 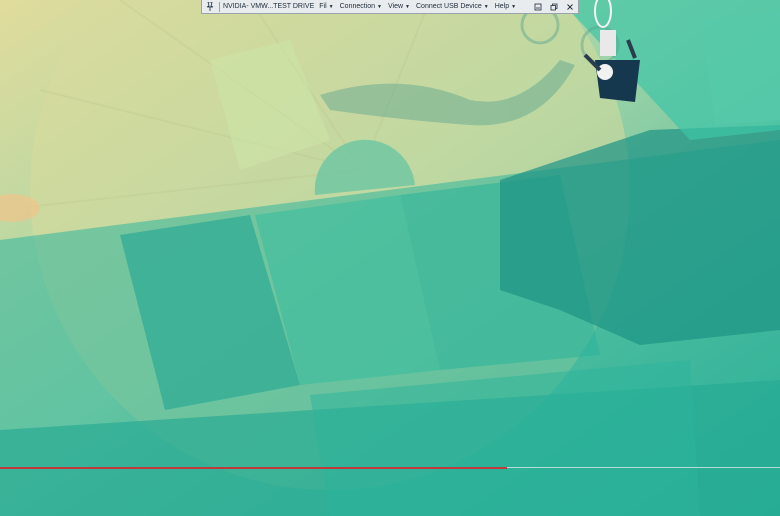 I want to click on menu-view: View ▼, so click(x=399, y=6).